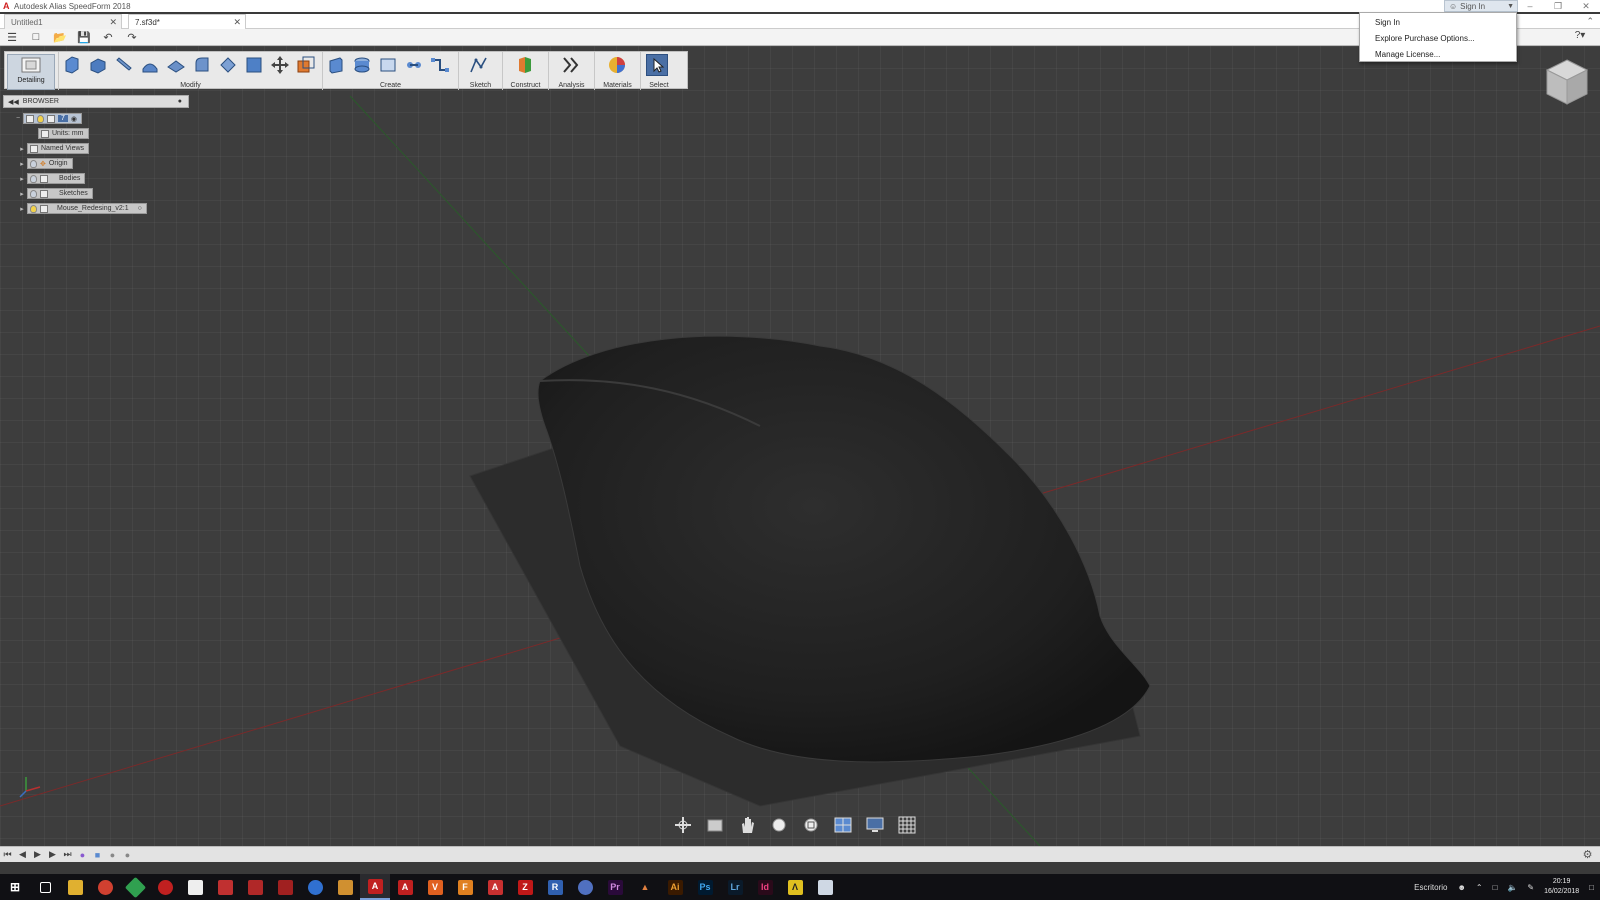  Describe the element at coordinates (52, 854) in the screenshot. I see `step-forward-icon: ▶` at that location.